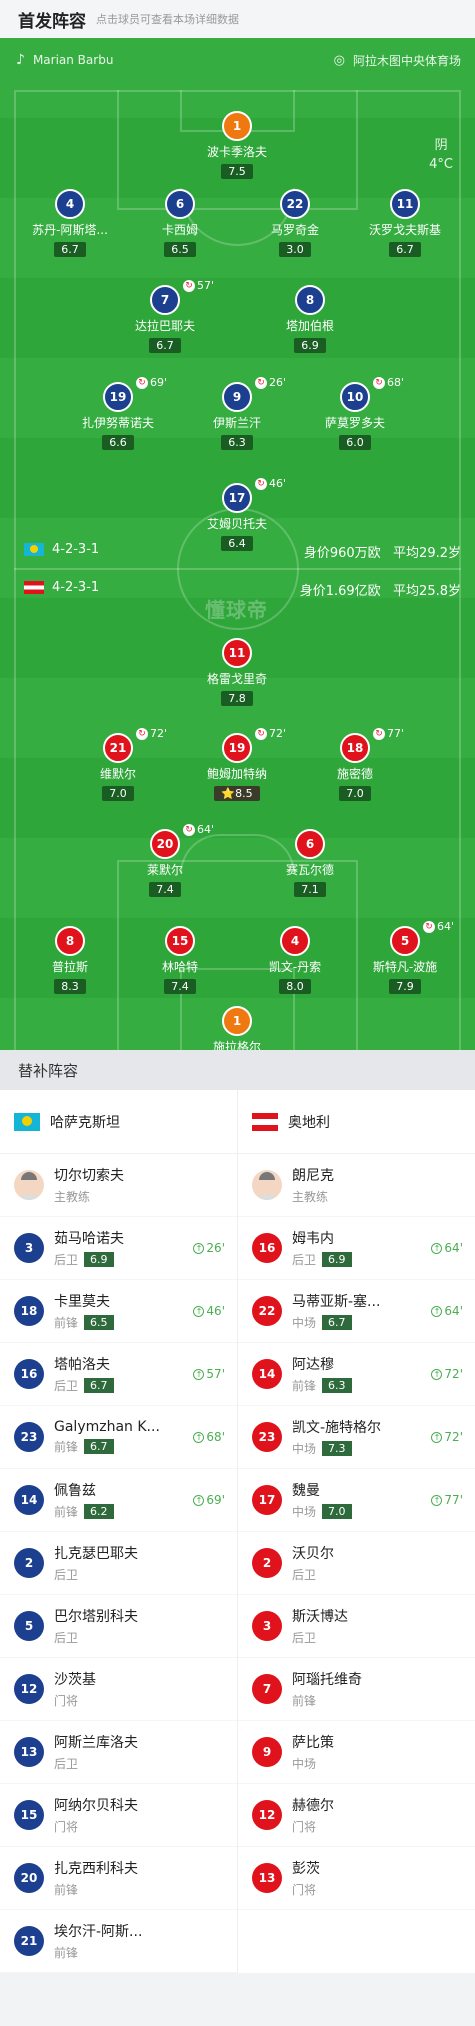 The width and height of the screenshot is (475, 2026). I want to click on lineup-header: 首发阵容 点击球员可查看本场详细数据, so click(237, 19).